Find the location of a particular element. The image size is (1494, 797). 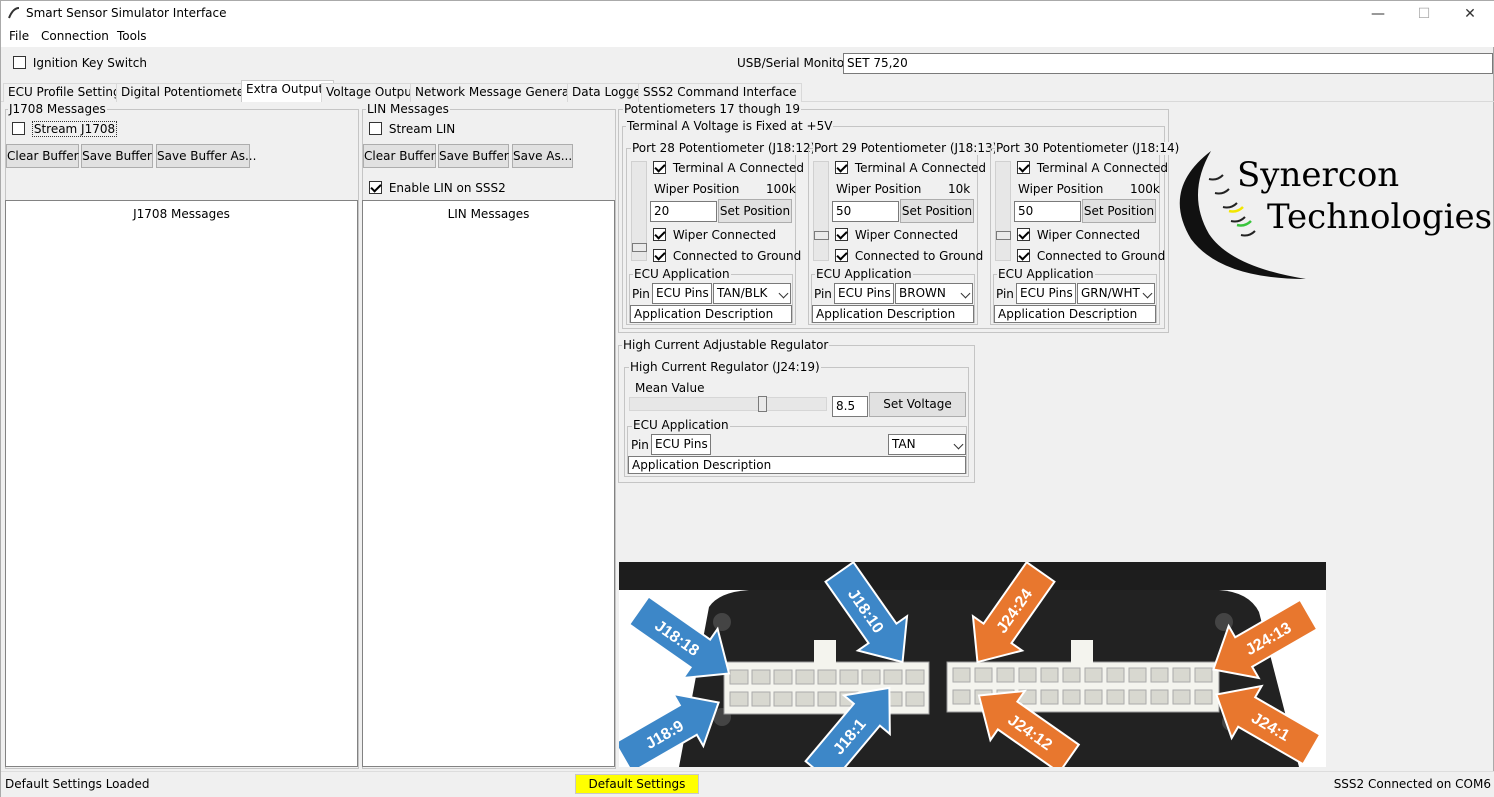

set-voltage-button: Set Voltage is located at coordinates (917, 404).